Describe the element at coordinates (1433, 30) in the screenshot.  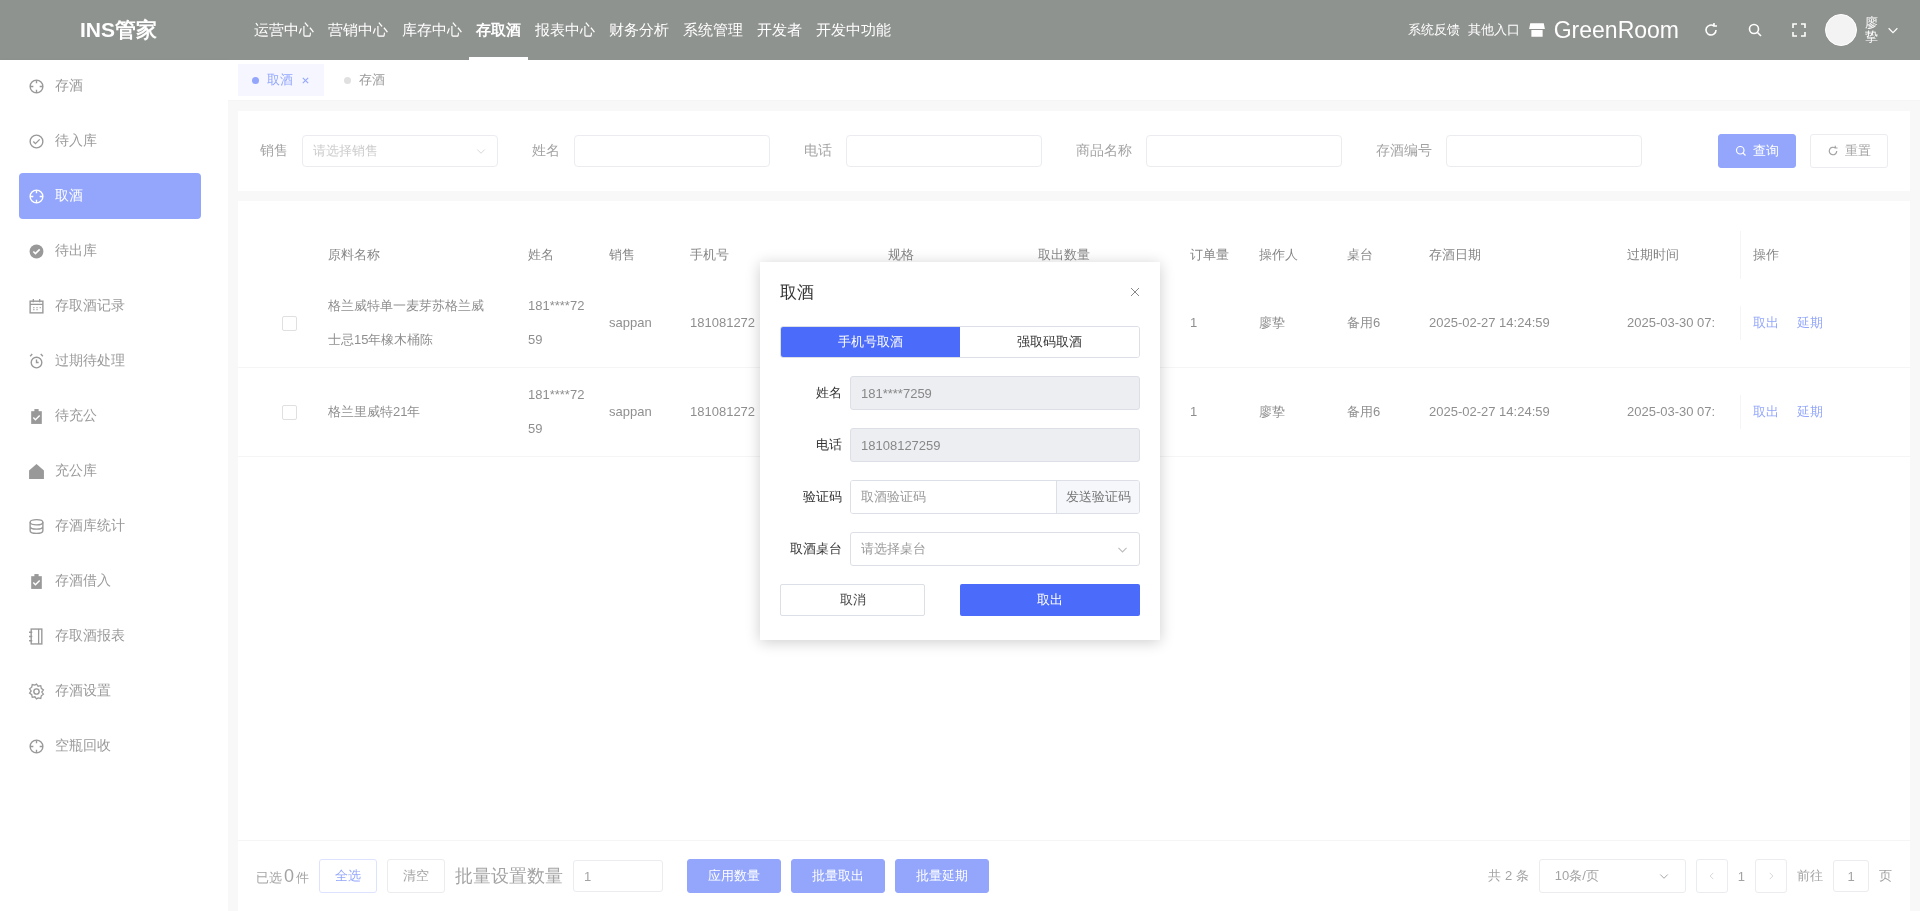
I see `header-link: 系统反馈` at that location.